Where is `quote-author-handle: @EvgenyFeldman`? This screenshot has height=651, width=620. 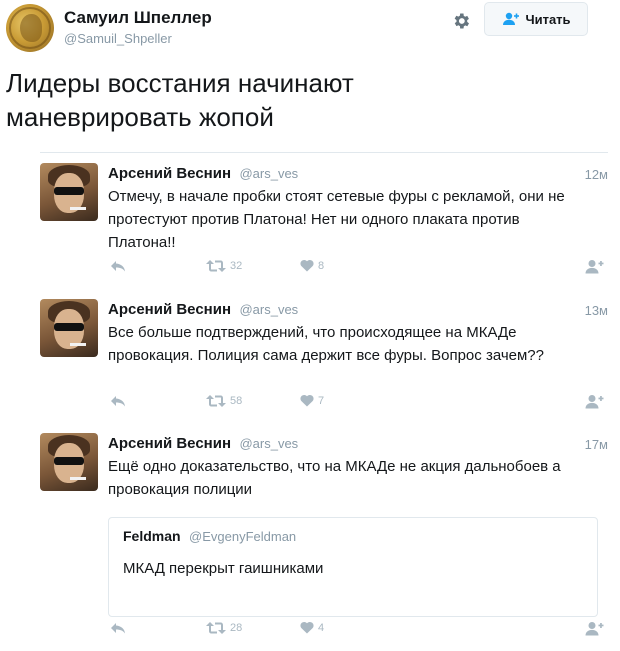 quote-author-handle: @EvgenyFeldman is located at coordinates (243, 536).